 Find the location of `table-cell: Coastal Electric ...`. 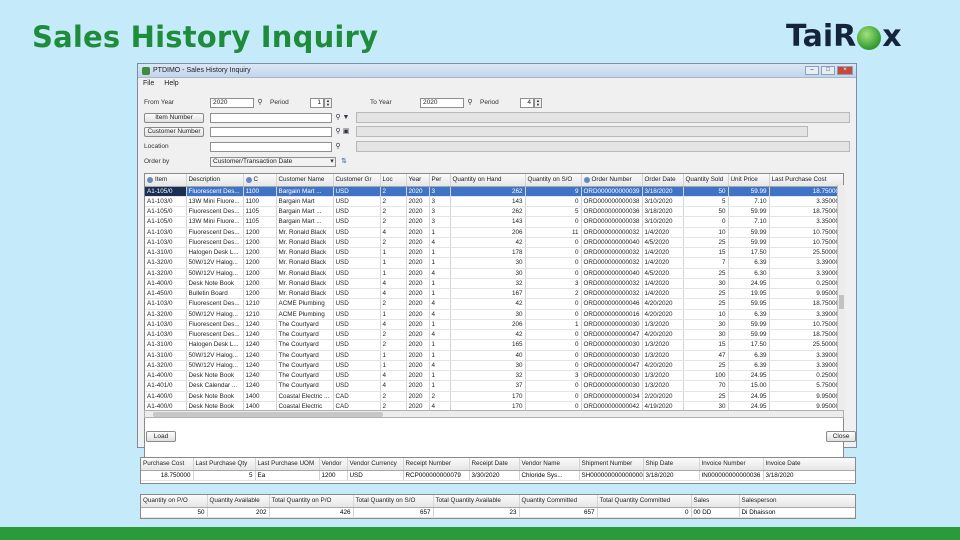

table-cell: Coastal Electric ... is located at coordinates (305, 396).